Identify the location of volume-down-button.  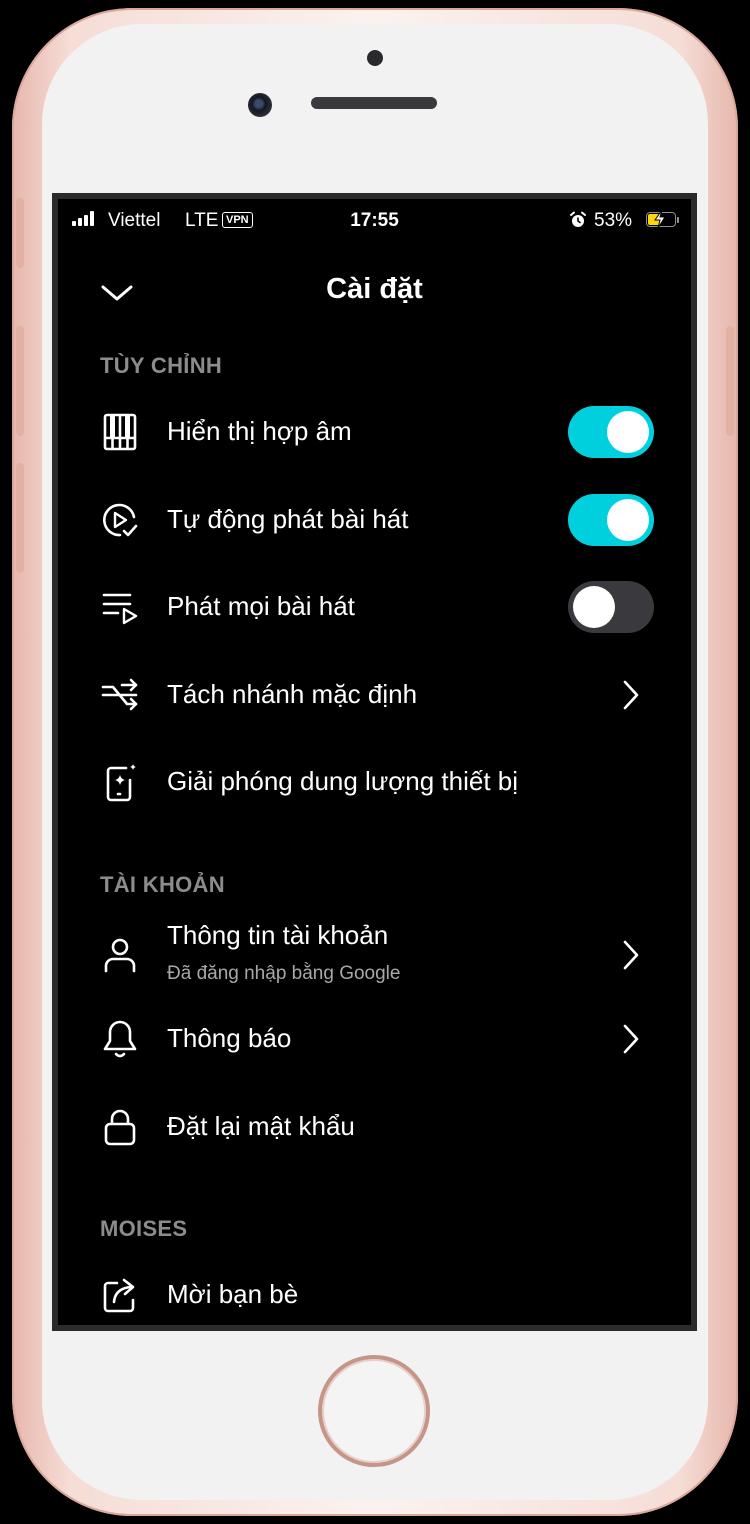
(20, 518).